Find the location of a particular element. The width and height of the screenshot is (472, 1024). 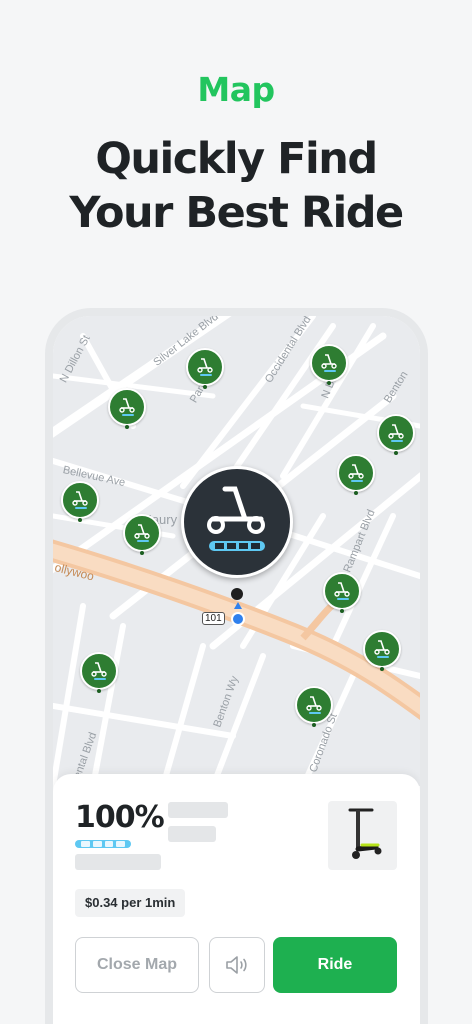

scooter-image-icon is located at coordinates (365, 833).